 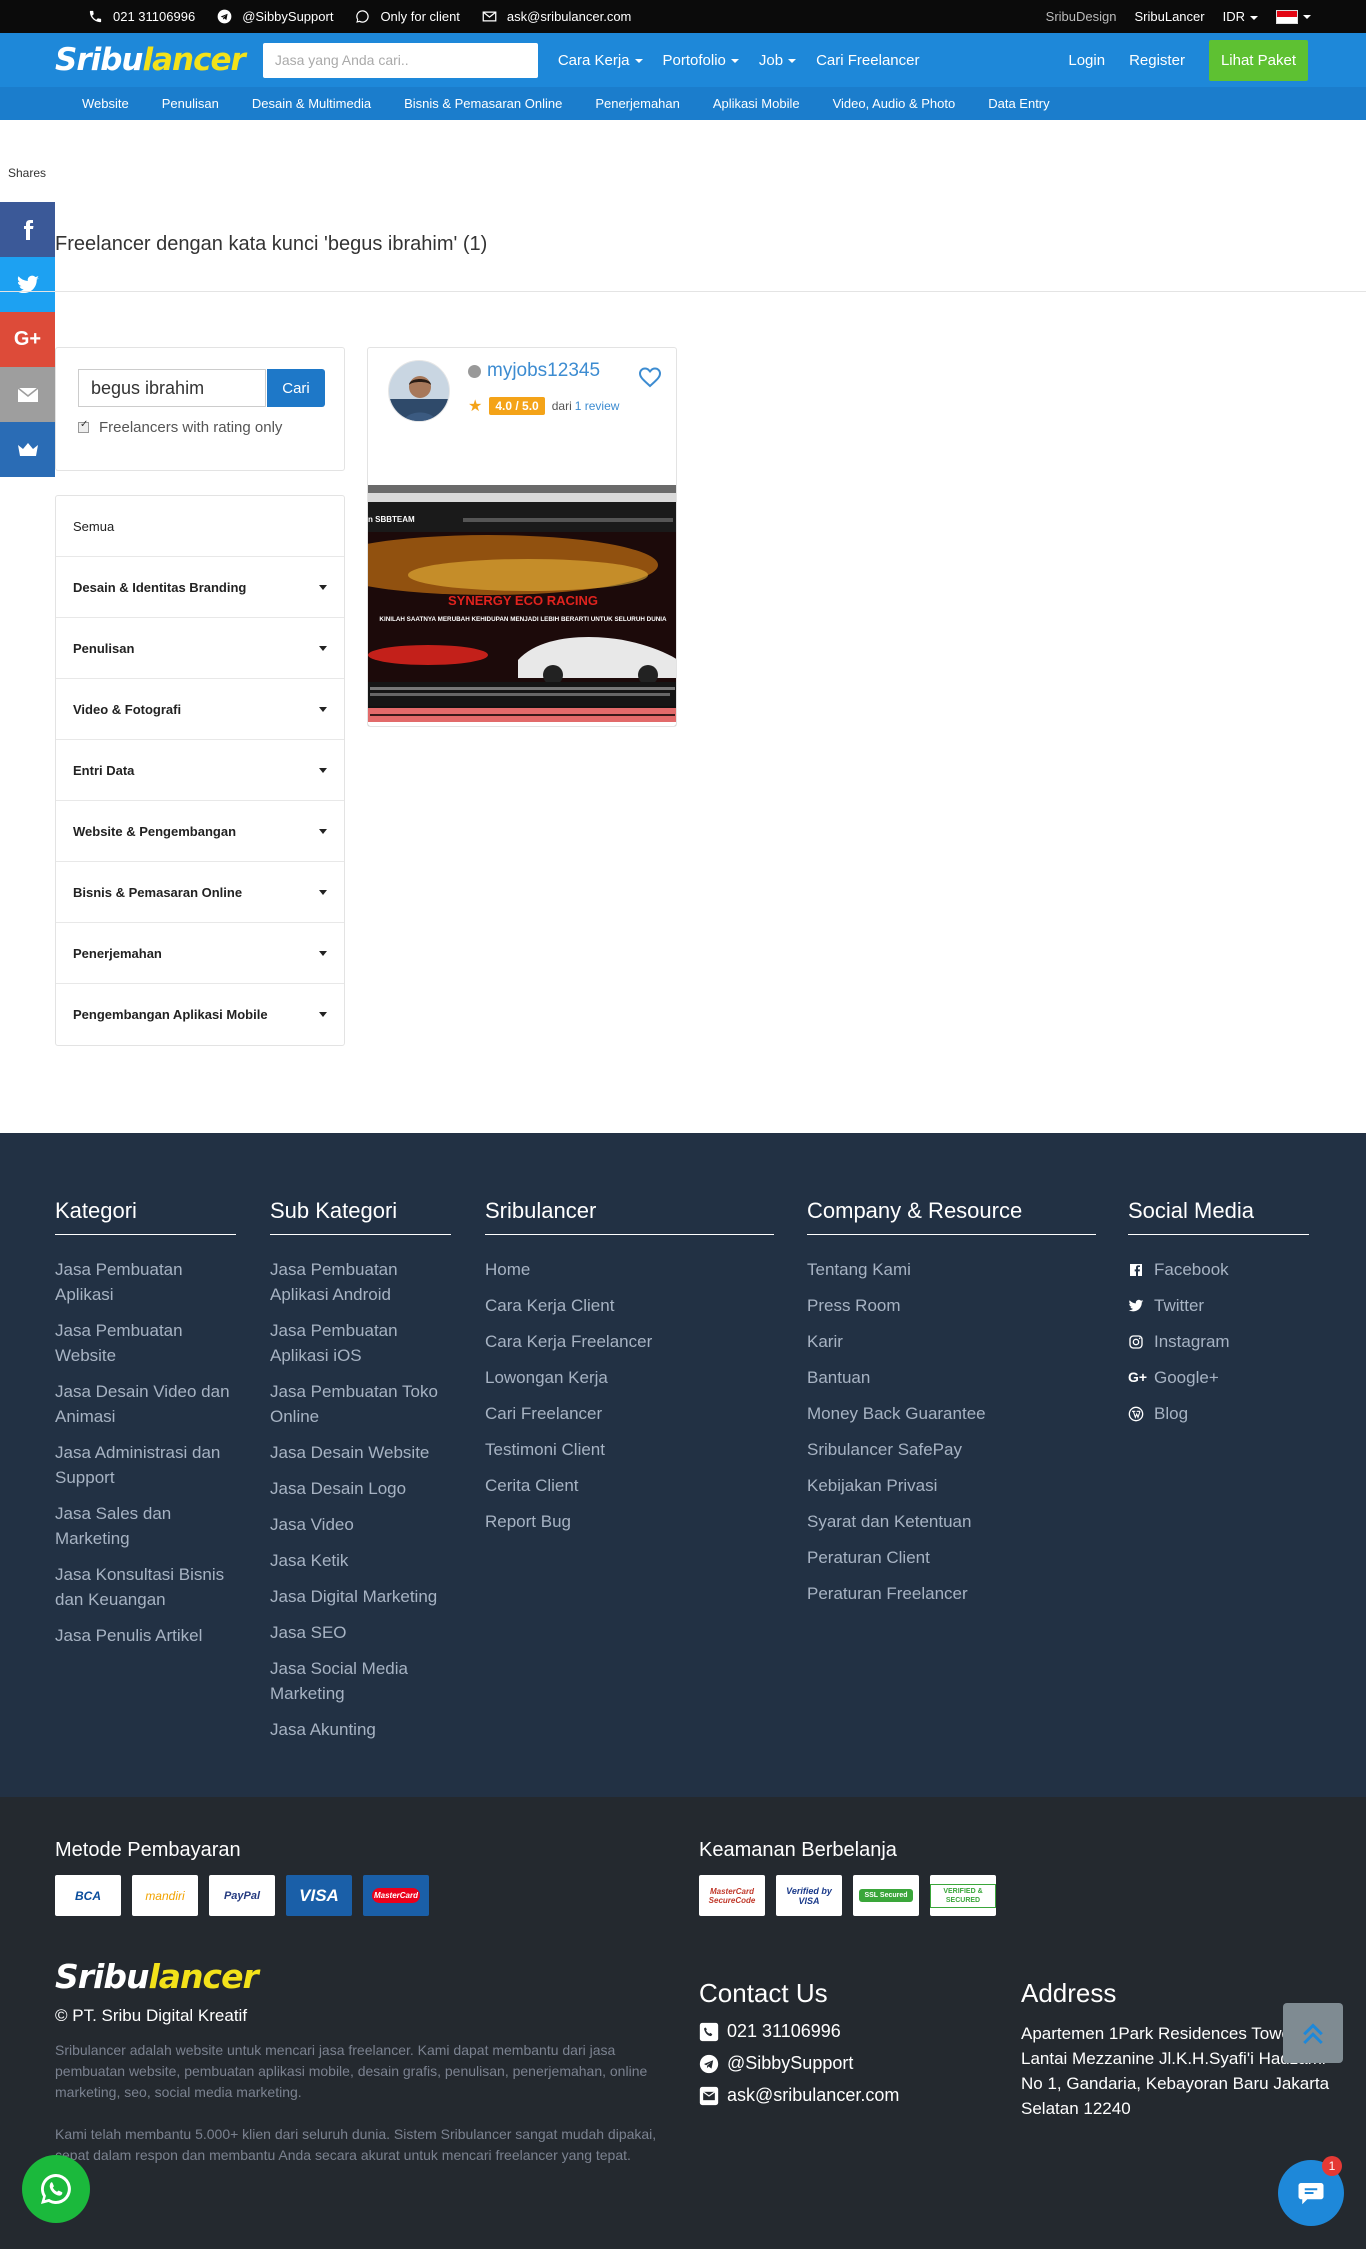 What do you see at coordinates (629, 1413) in the screenshot?
I see `footer-link: Cari Freelancer` at bounding box center [629, 1413].